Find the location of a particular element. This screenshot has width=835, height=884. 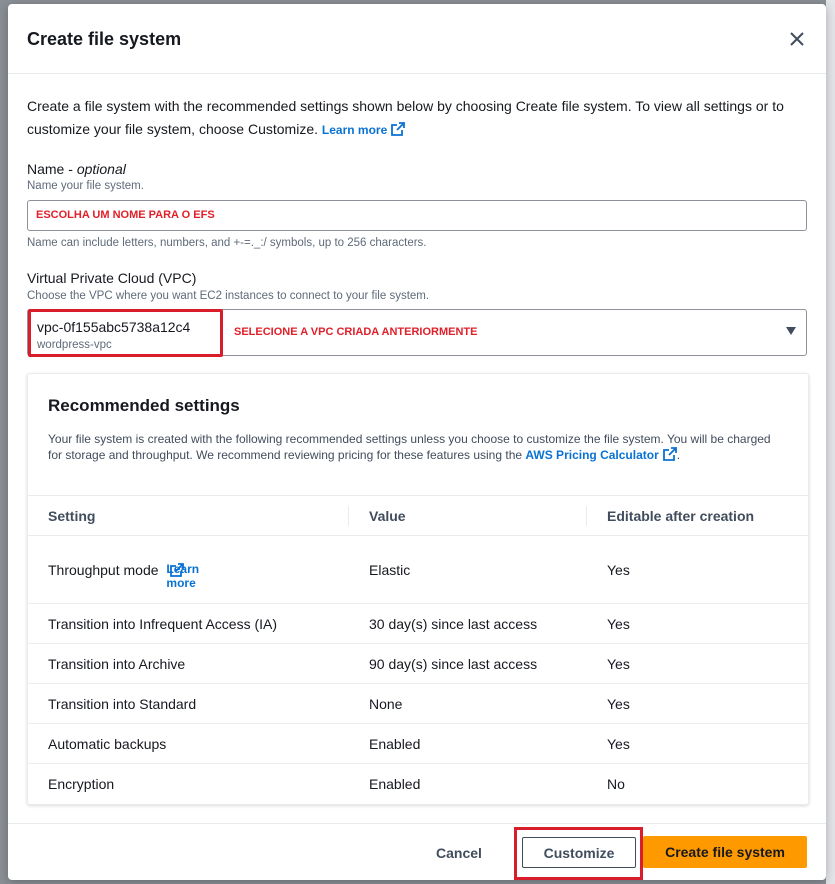

value-cell: Elastic is located at coordinates (390, 570).